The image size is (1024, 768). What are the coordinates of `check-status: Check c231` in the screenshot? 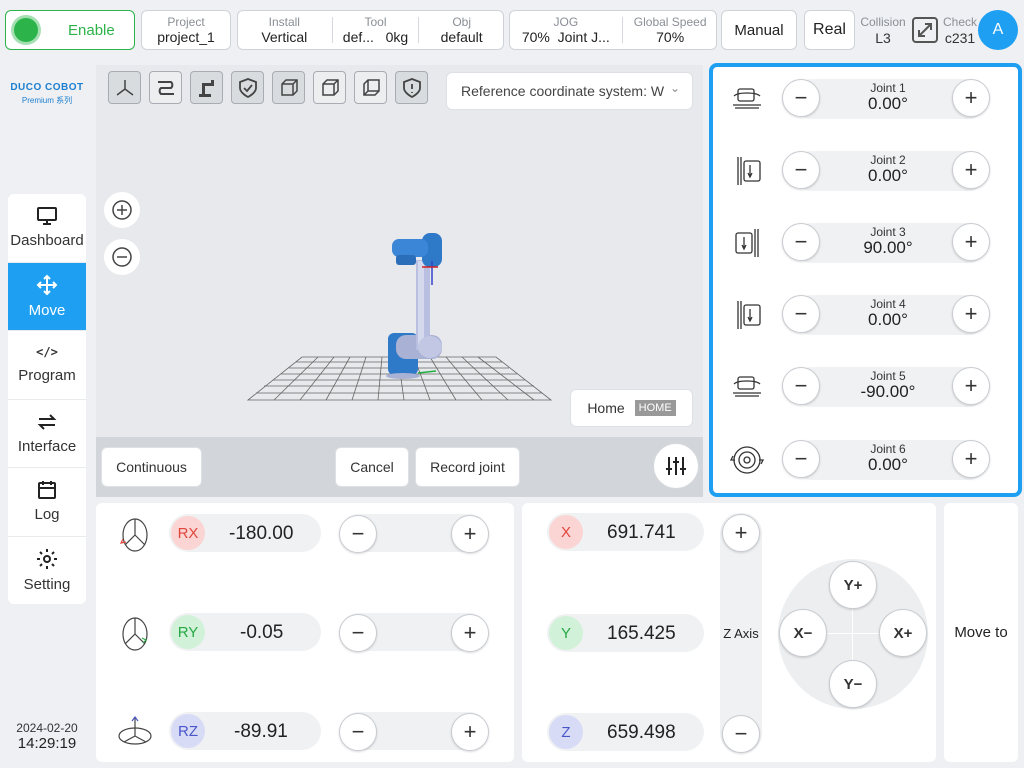 It's located at (960, 30).